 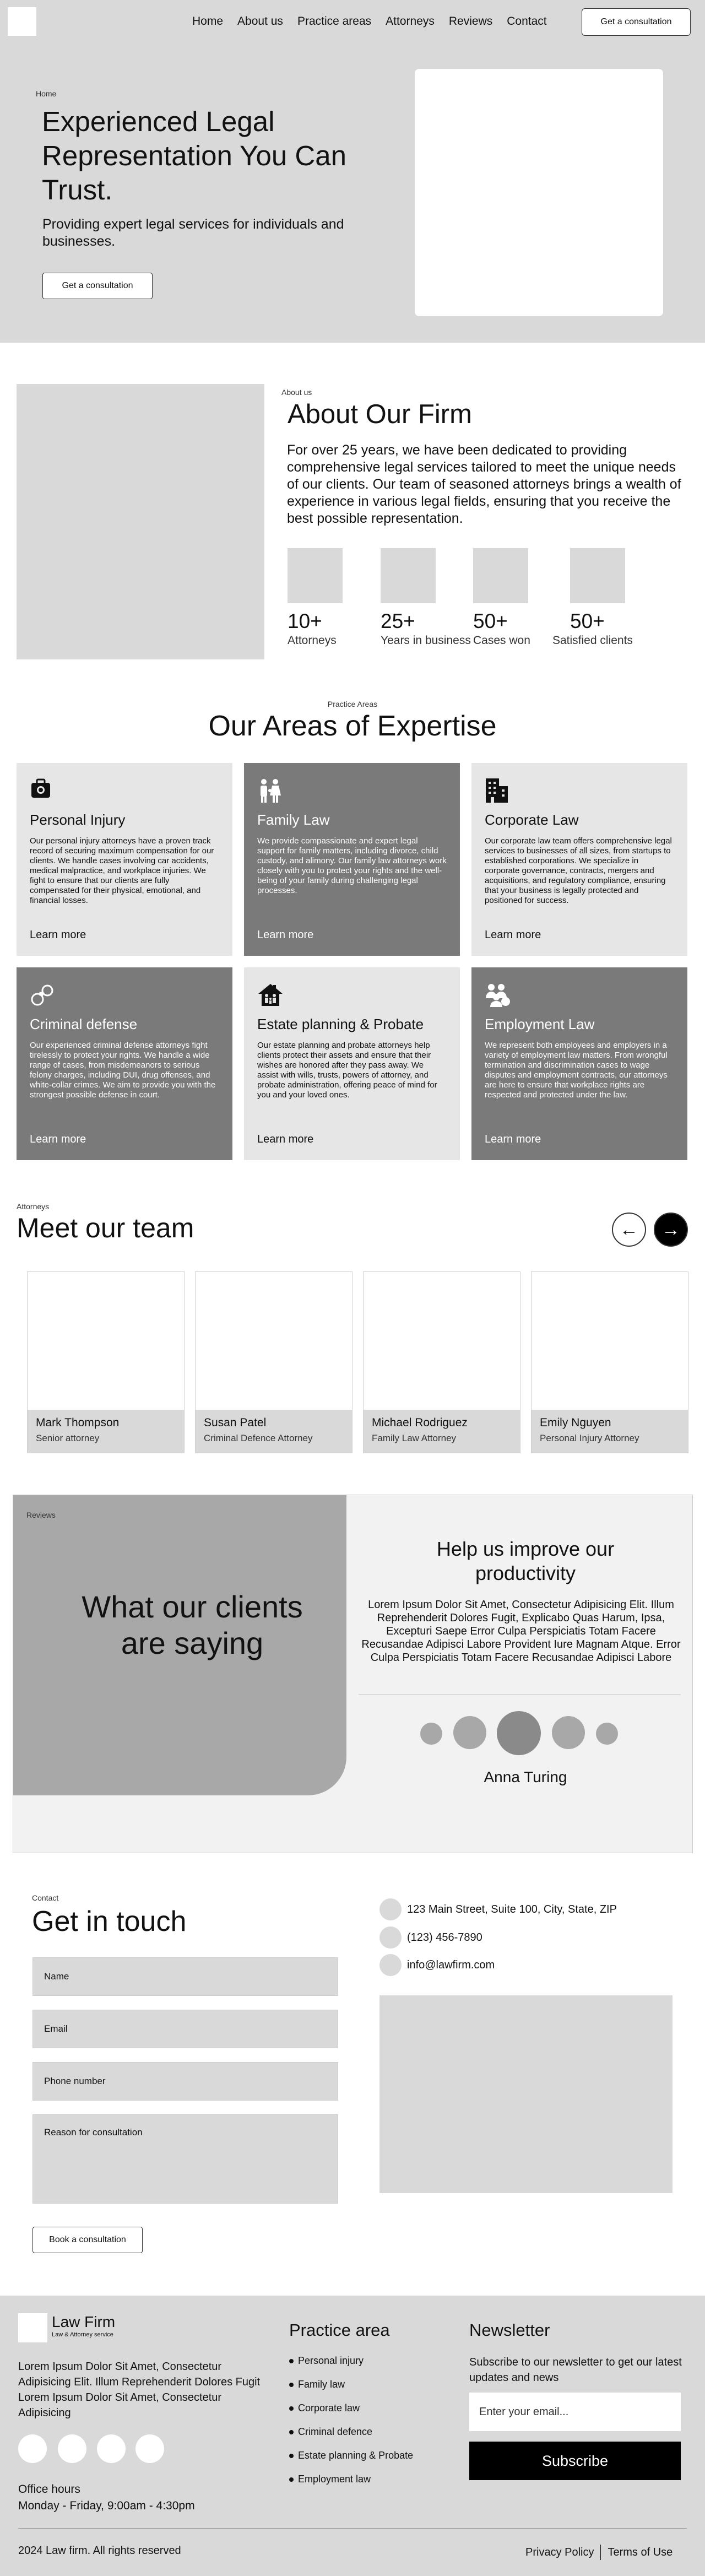 What do you see at coordinates (82, 2334) in the screenshot?
I see `footer-tagline: Law & Attorney service` at bounding box center [82, 2334].